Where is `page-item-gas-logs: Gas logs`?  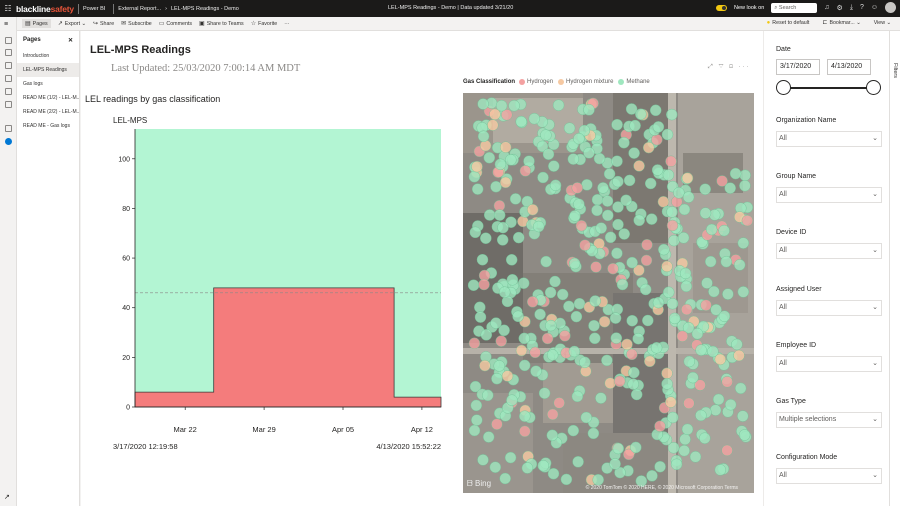
page-item-gas-logs: Gas logs is located at coordinates (48, 84).